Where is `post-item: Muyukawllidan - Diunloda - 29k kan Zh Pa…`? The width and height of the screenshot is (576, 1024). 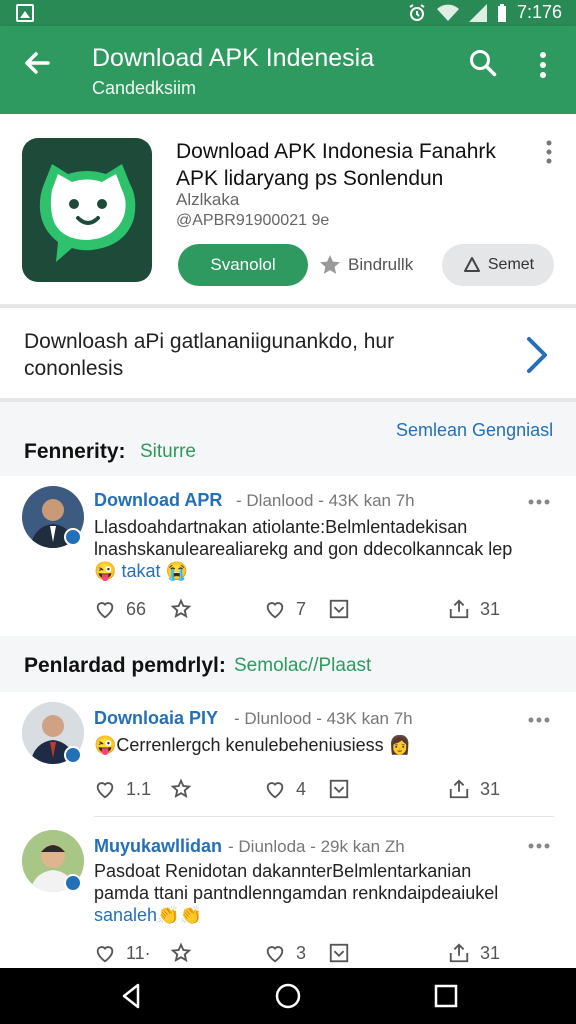 post-item: Muyukawllidan - Diunloda - 29k kan Zh Pa… is located at coordinates (288, 893).